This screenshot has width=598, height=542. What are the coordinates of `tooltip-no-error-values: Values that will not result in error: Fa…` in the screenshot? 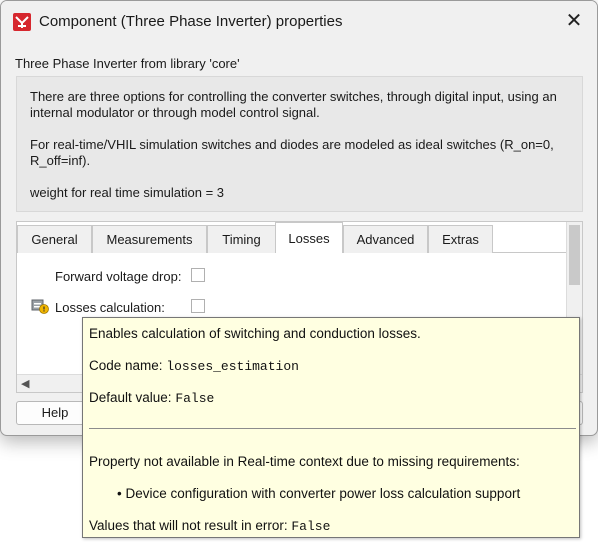 It's located at (209, 526).